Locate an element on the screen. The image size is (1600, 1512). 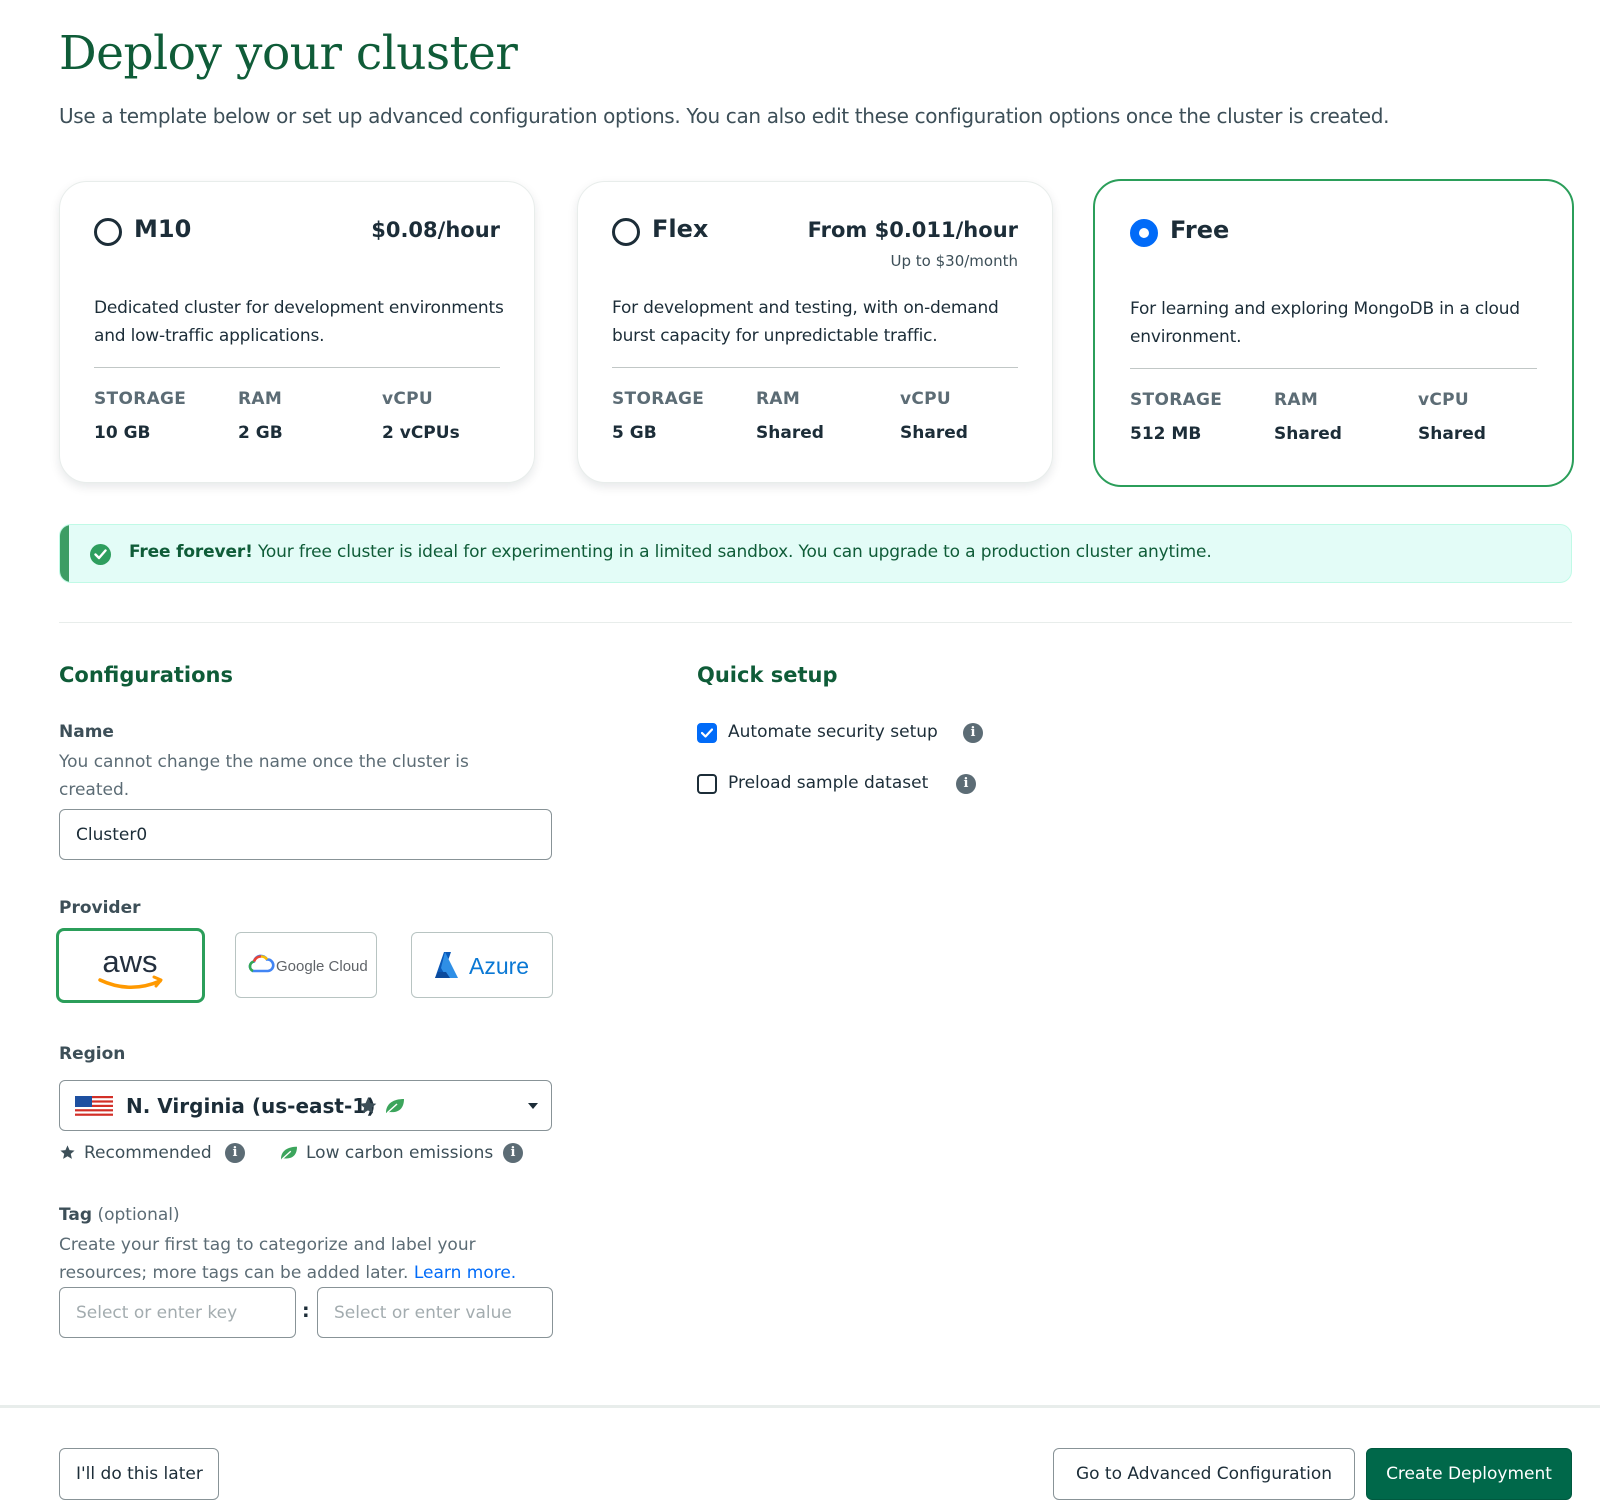
azure-logo-icon: Azure is located at coordinates (482, 965).